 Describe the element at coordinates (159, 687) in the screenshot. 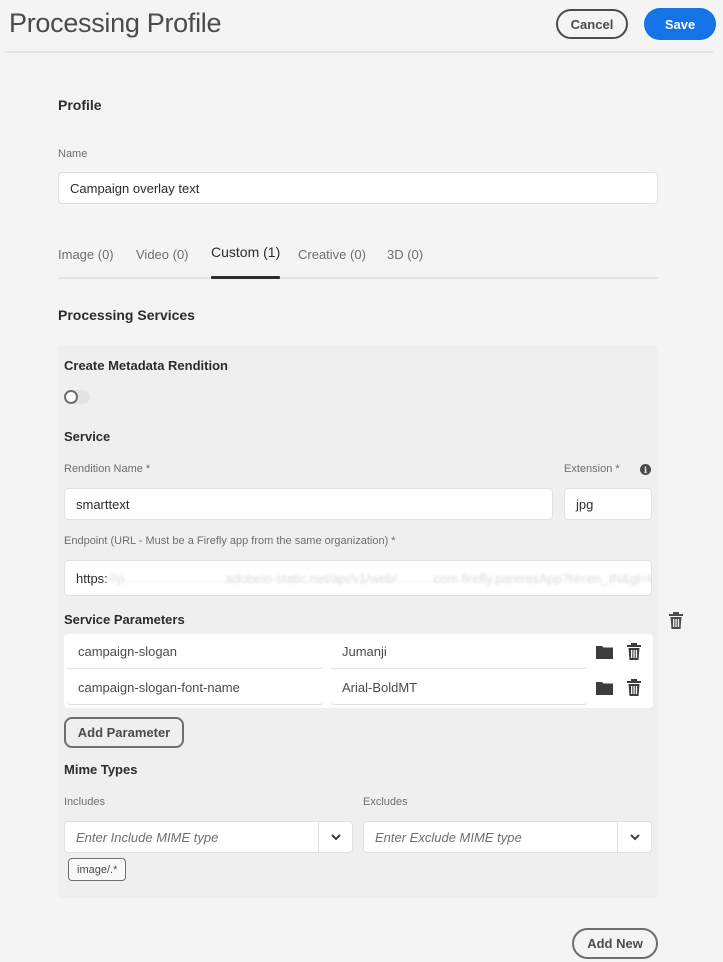

I see `parameter-key: campaign-slogan-font-name` at that location.